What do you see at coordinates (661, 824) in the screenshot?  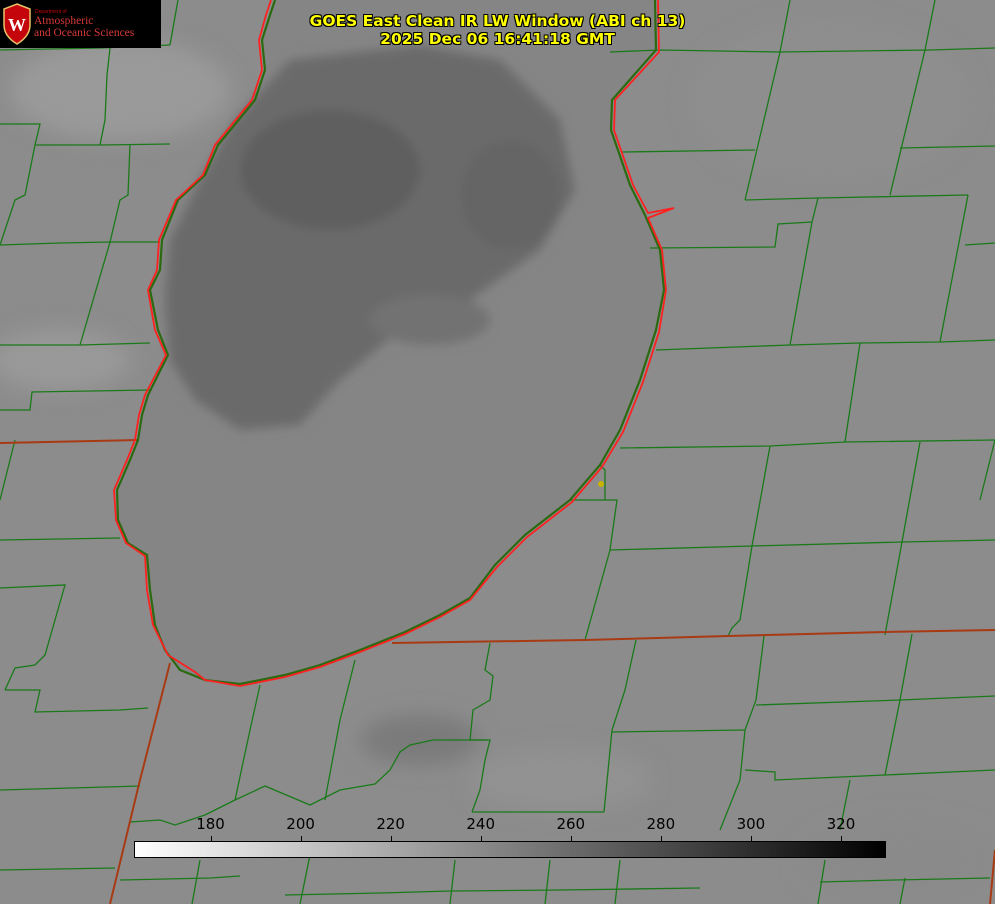 I see `colorbar-tick-label: 280` at bounding box center [661, 824].